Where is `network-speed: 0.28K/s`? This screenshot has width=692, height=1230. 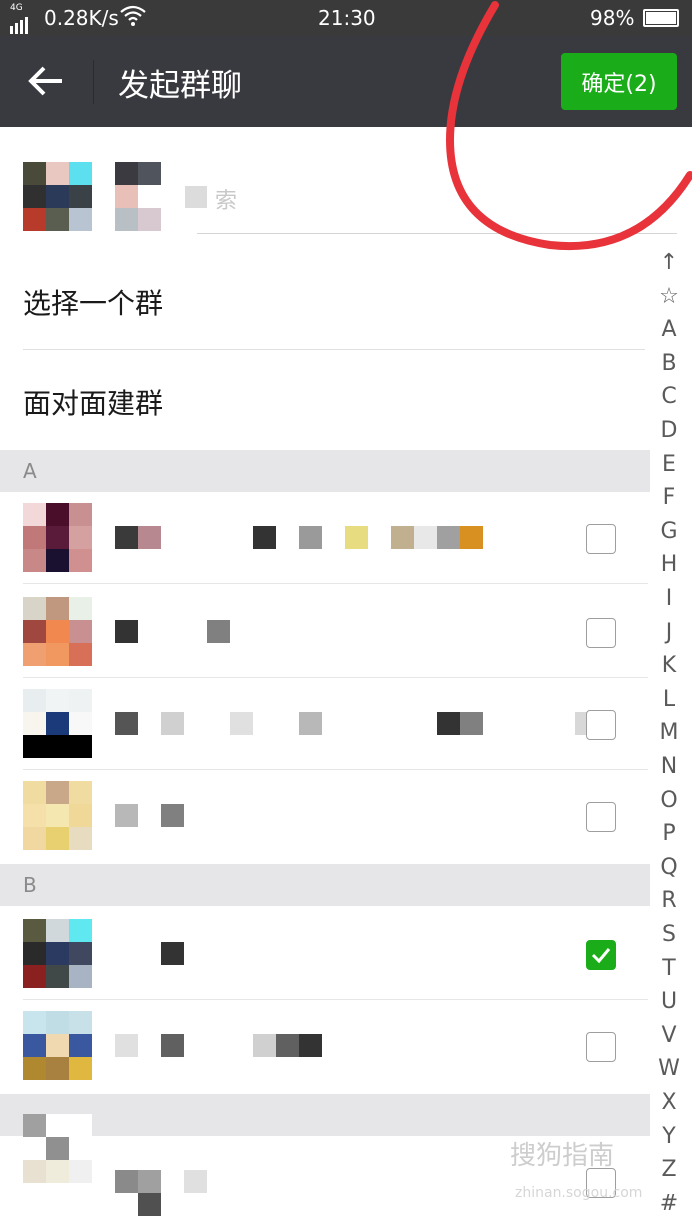 network-speed: 0.28K/s is located at coordinates (81, 18).